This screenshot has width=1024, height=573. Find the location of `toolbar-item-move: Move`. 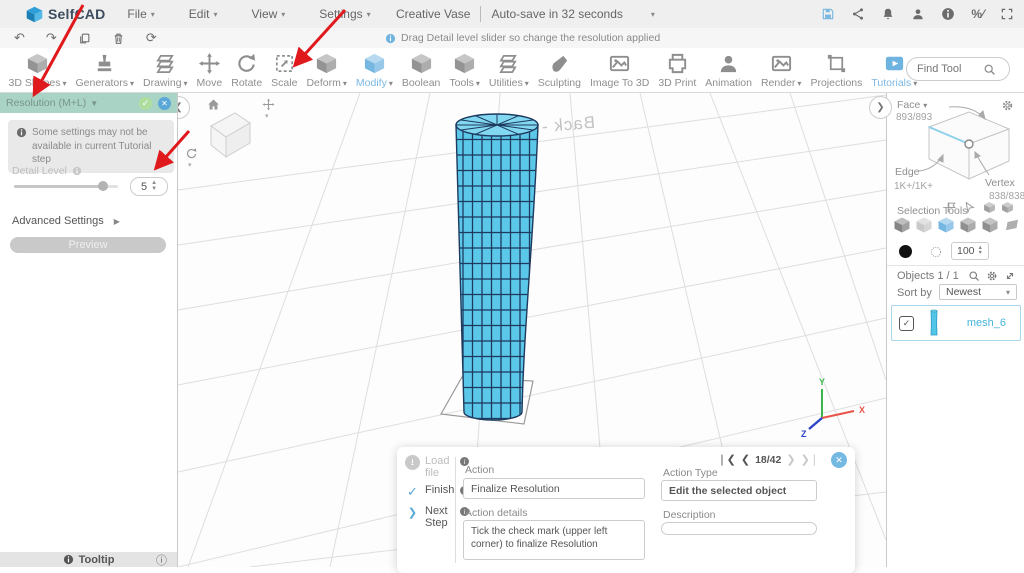

toolbar-item-move: Move is located at coordinates (209, 68).